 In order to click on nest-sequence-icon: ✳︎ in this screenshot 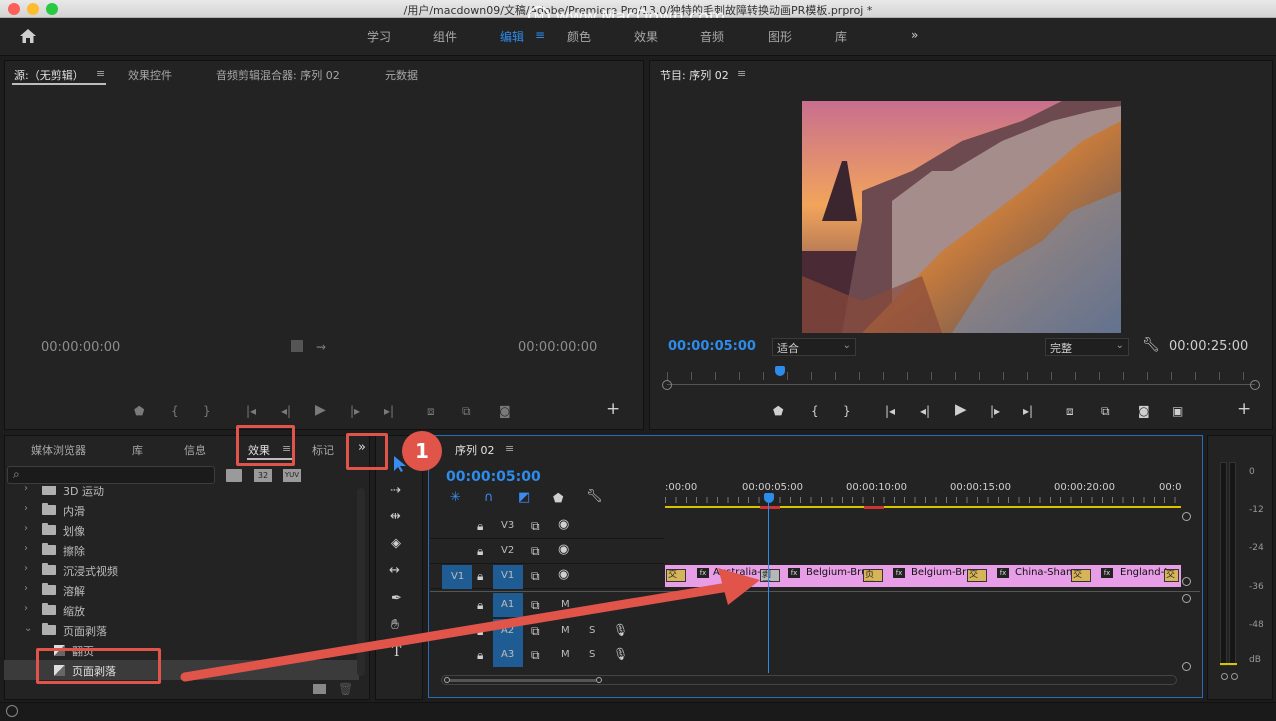, I will do `click(455, 498)`.